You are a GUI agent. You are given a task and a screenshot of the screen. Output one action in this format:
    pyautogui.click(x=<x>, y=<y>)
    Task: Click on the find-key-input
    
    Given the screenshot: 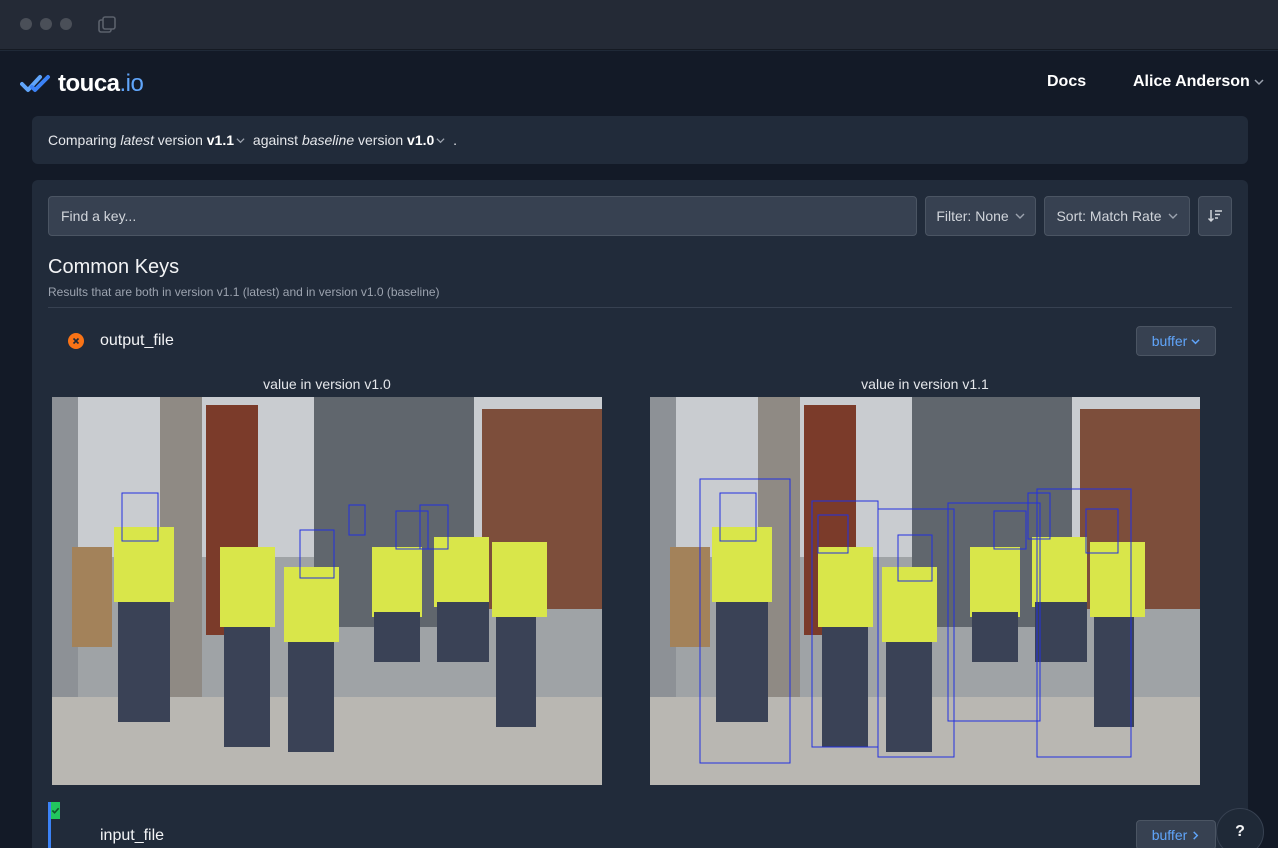 What is the action you would take?
    pyautogui.click(x=482, y=216)
    